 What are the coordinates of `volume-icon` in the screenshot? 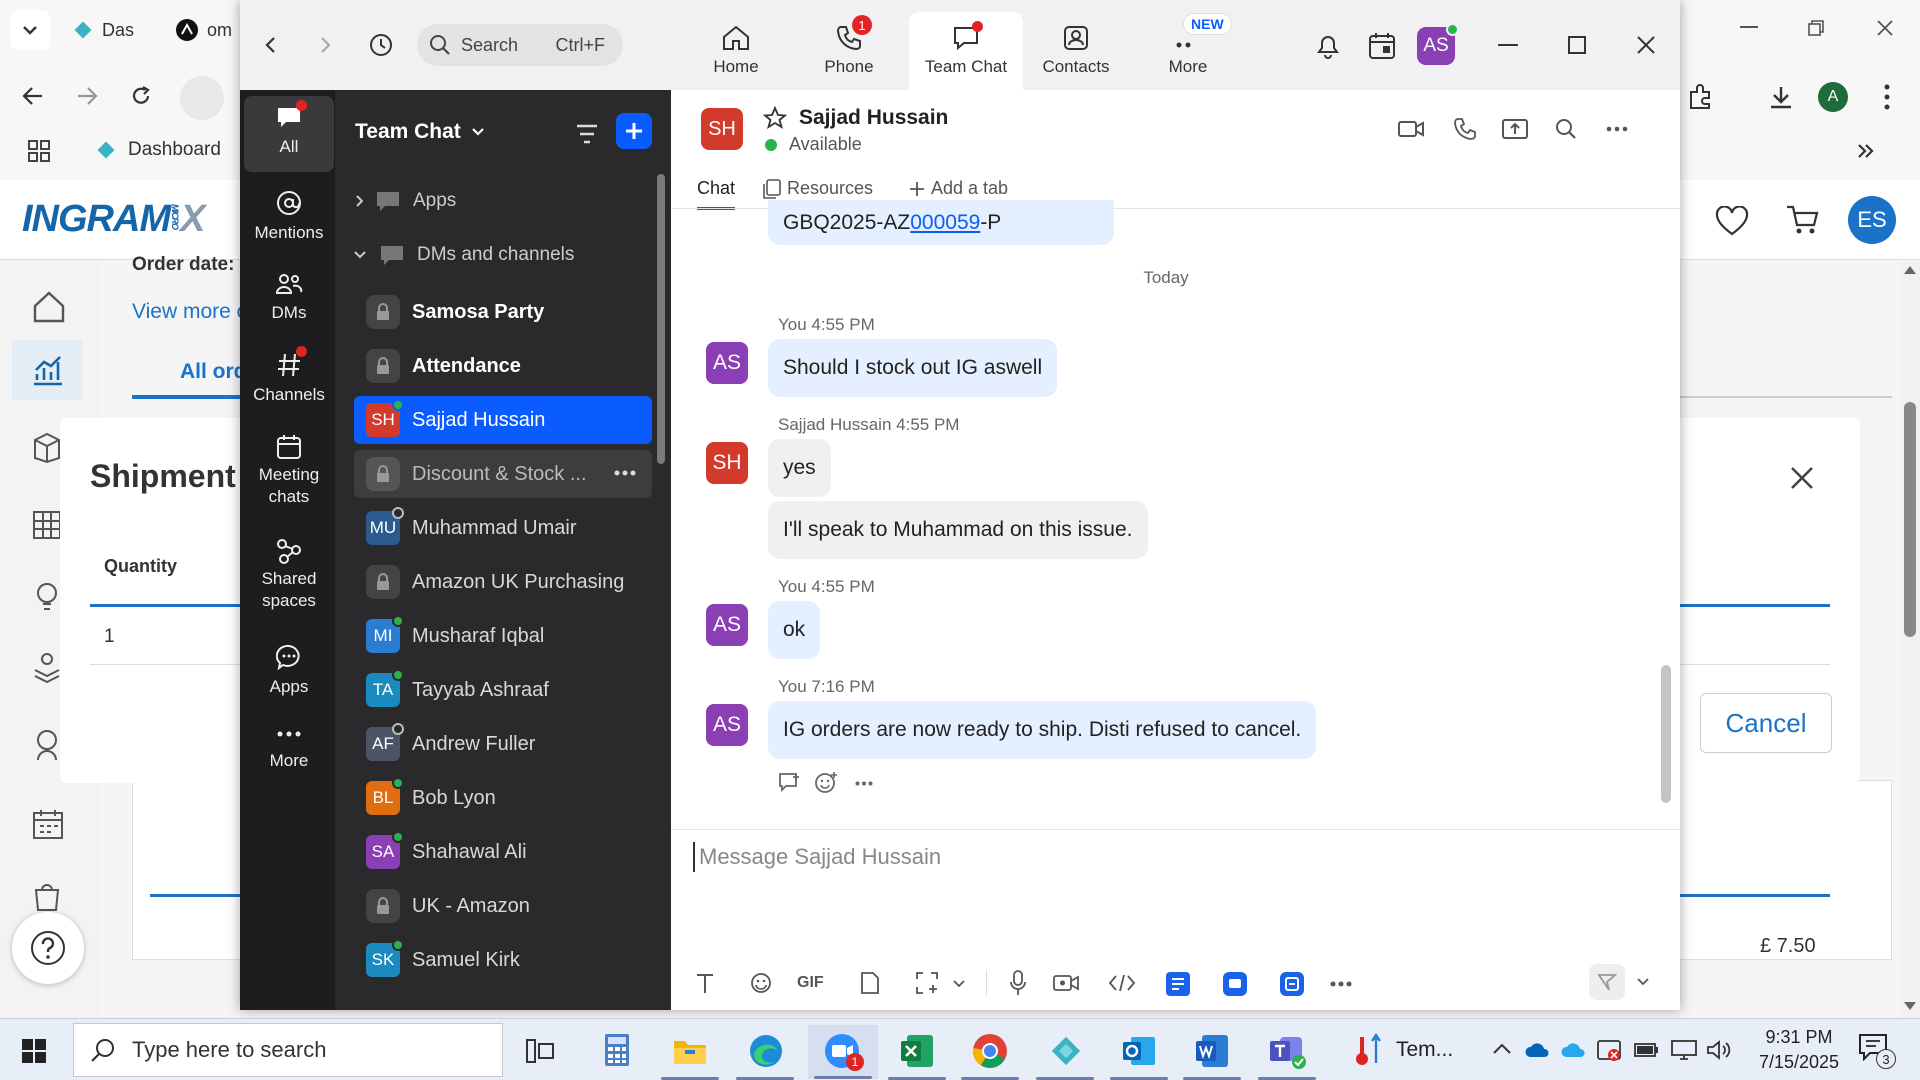 It's located at (1719, 1050).